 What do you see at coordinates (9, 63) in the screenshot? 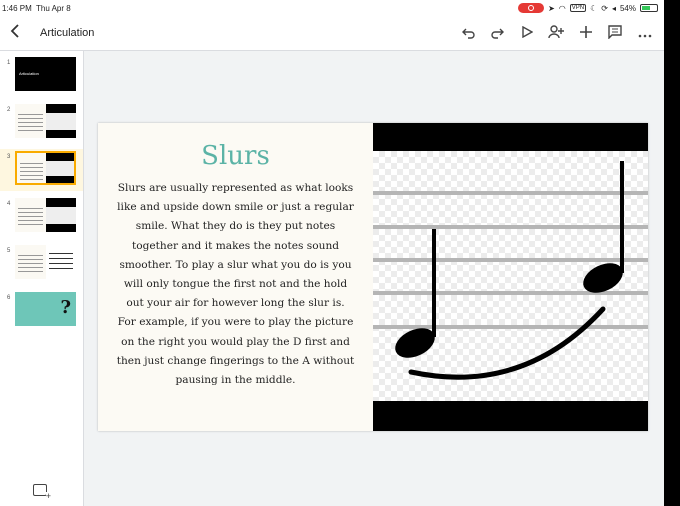
I see `slide-number: 1` at bounding box center [9, 63].